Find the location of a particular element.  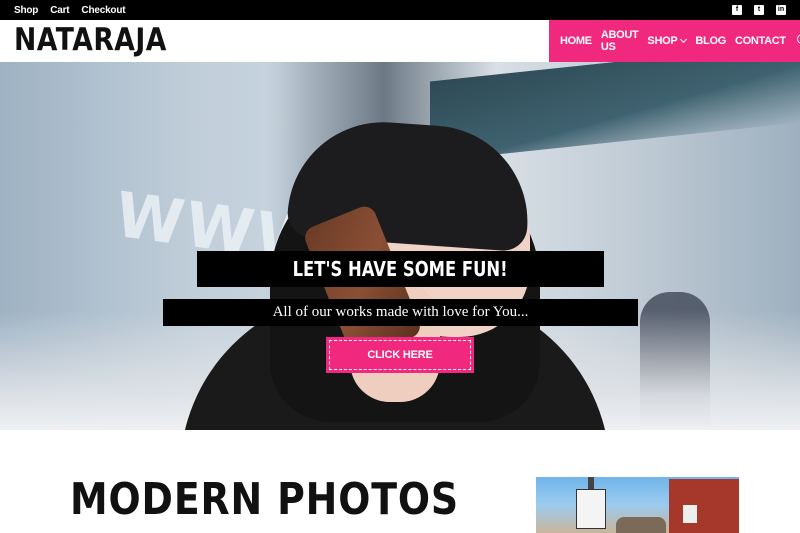

nav-item-about-us: ABOUT US is located at coordinates (620, 41).